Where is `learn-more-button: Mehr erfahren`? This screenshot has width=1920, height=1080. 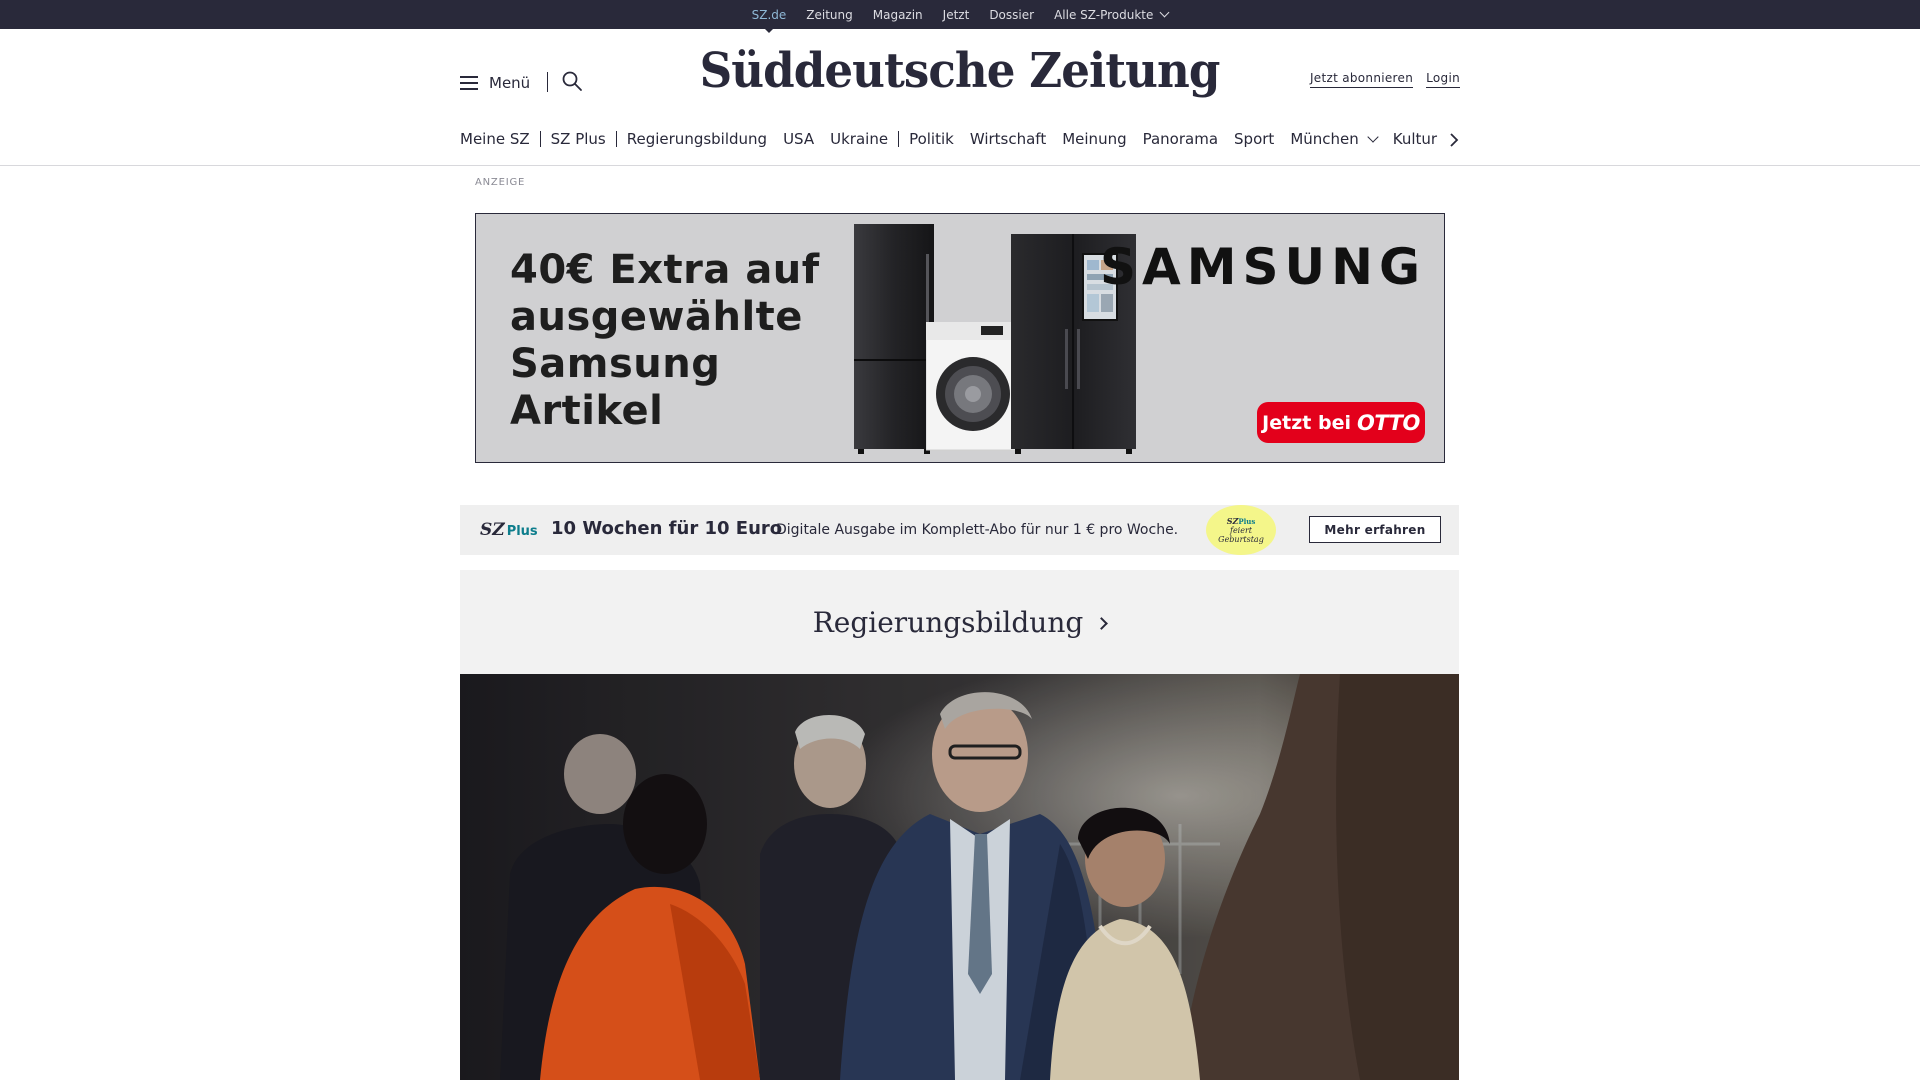
learn-more-button: Mehr erfahren is located at coordinates (1375, 529).